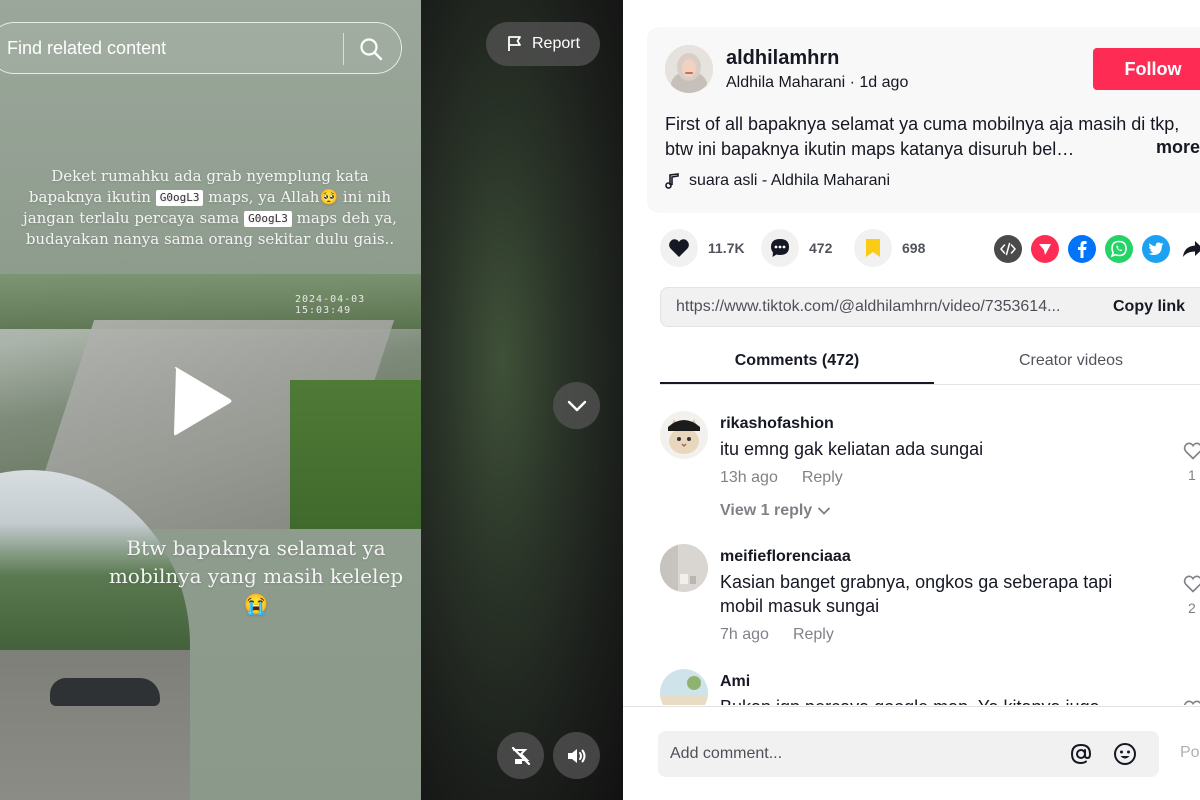  I want to click on emoji-icon, so click(1125, 754).